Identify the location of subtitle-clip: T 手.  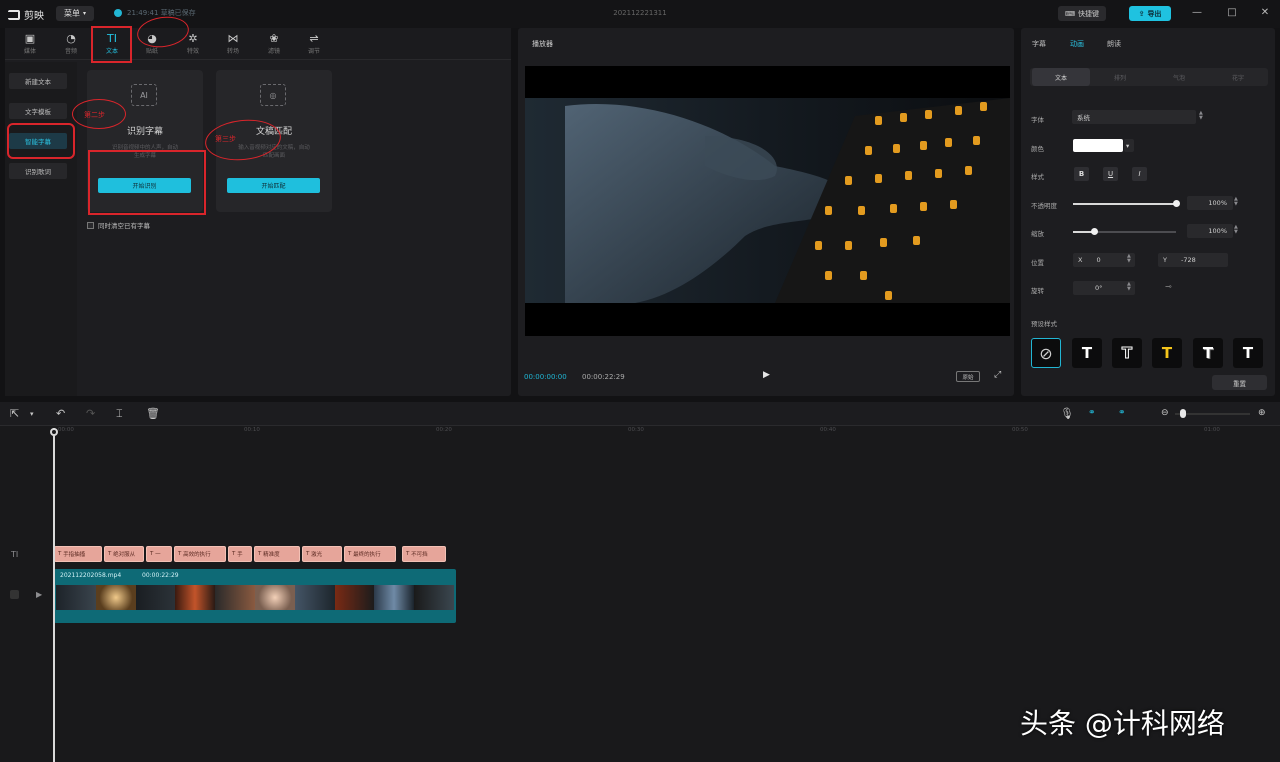
(240, 554).